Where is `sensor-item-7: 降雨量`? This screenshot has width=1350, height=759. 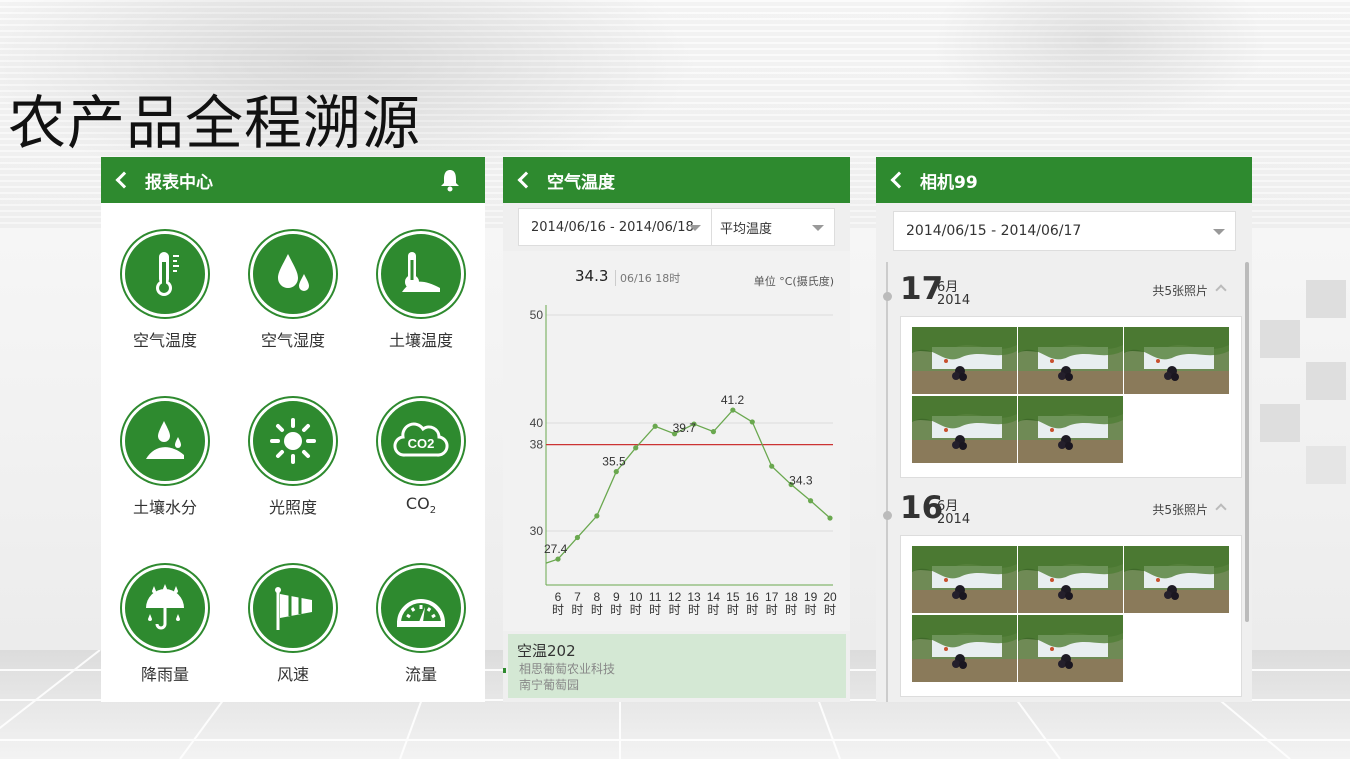
sensor-item-7: 降雨量 is located at coordinates (165, 625).